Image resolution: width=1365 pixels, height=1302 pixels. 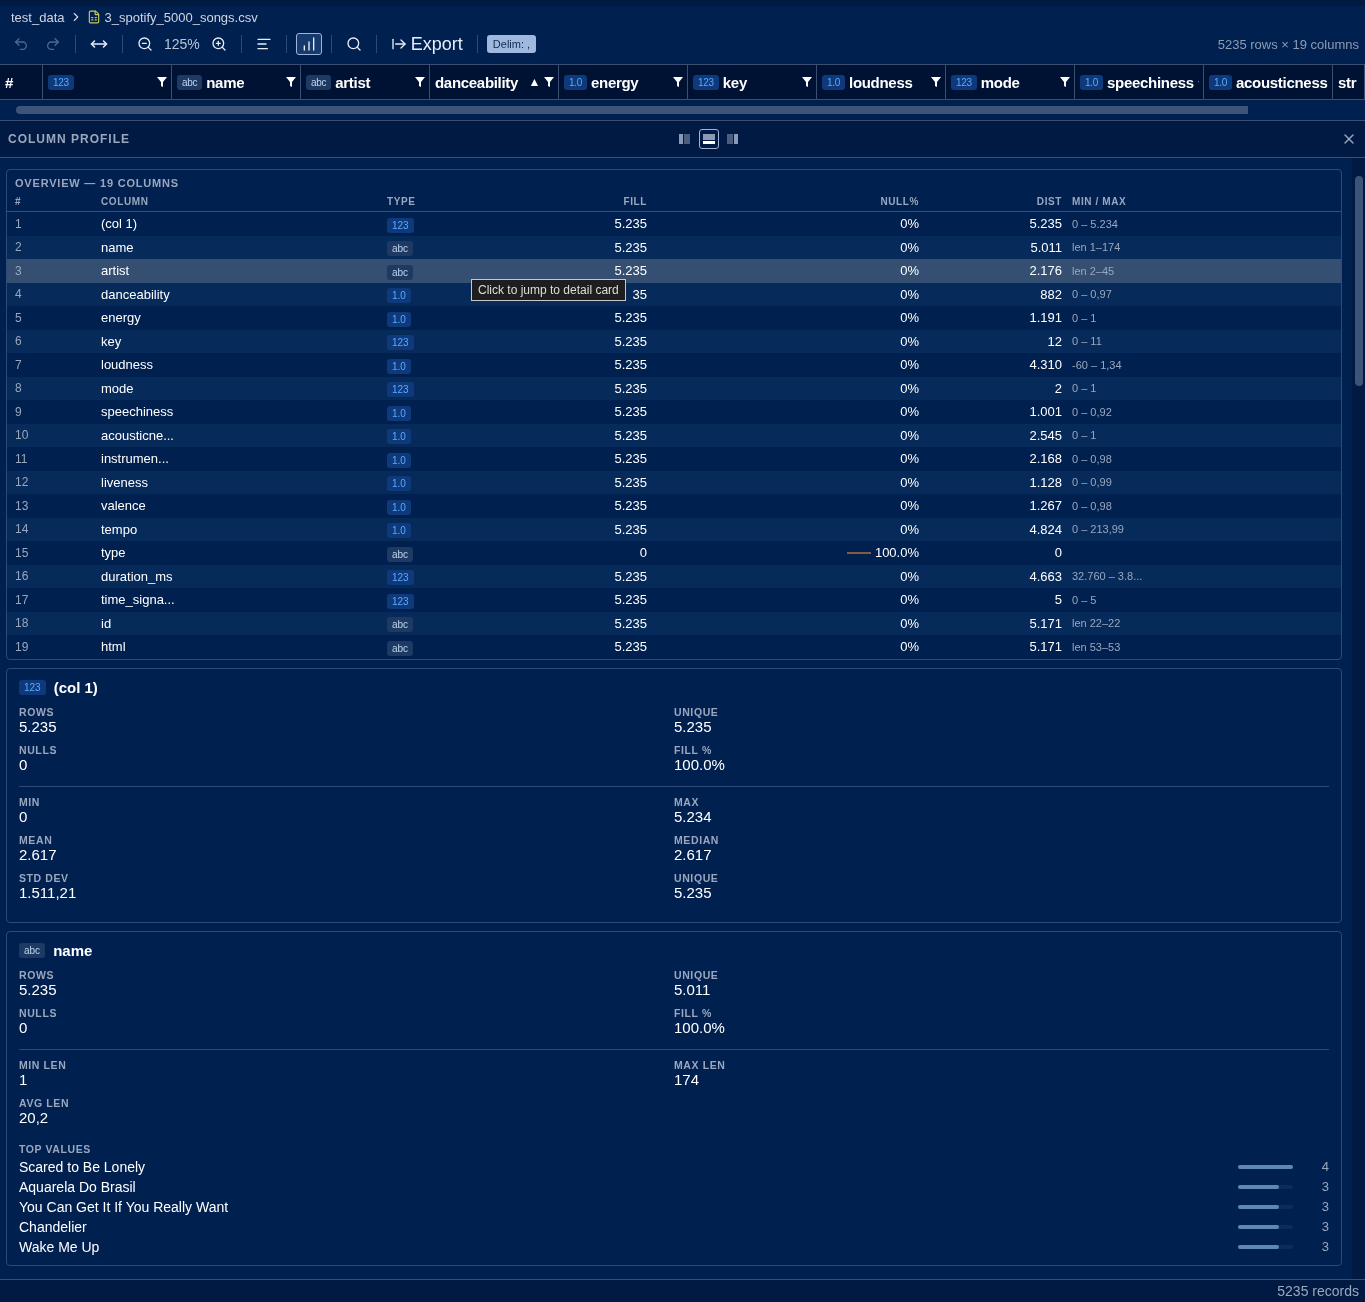 What do you see at coordinates (43, 1064) in the screenshot?
I see `stat-label: MIN LEN` at bounding box center [43, 1064].